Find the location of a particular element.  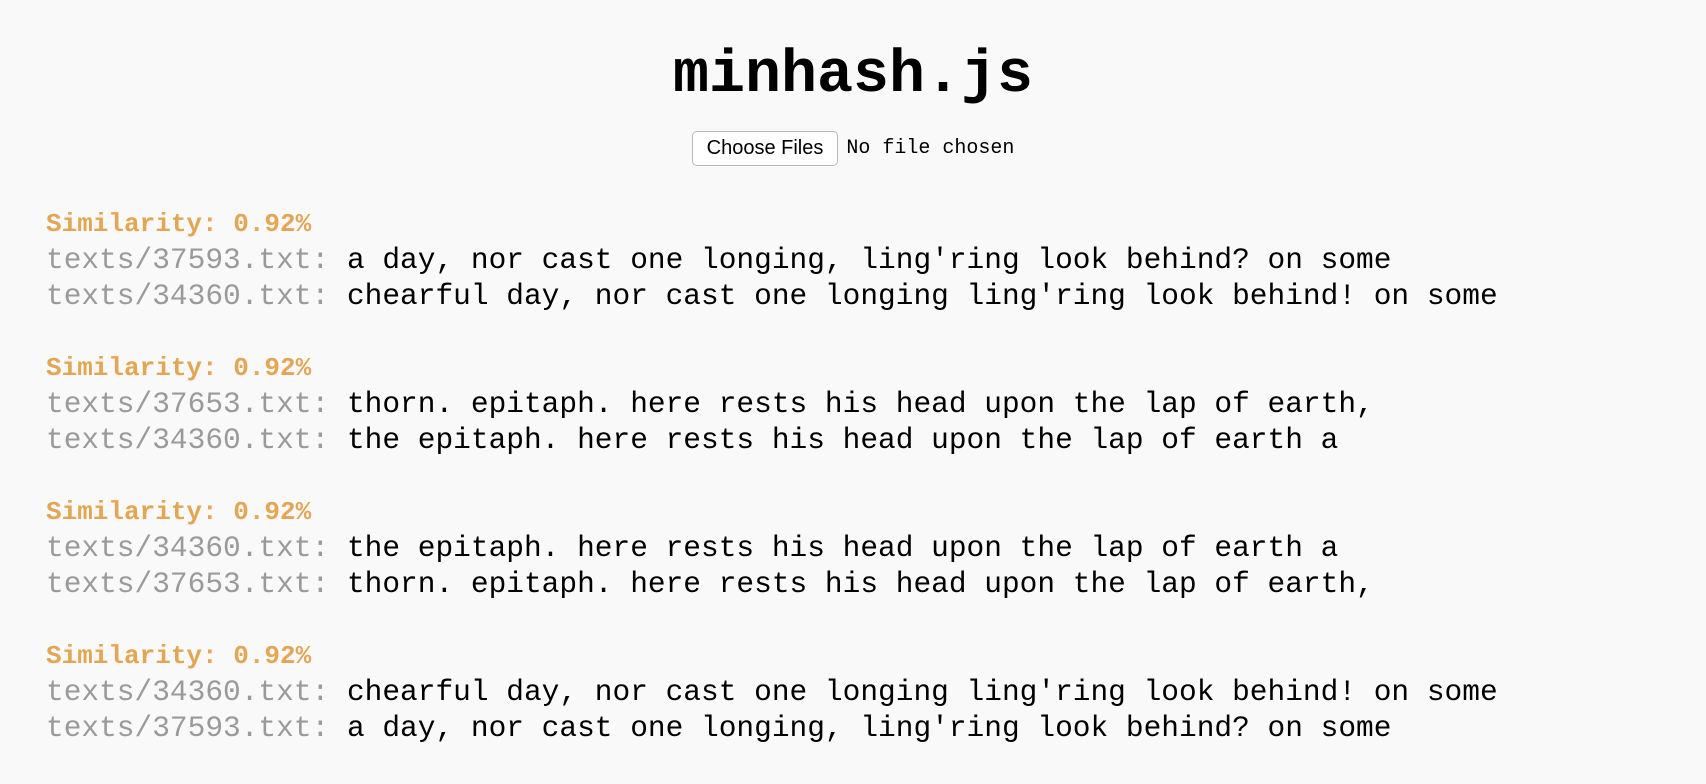

file-status-text: No file chosen is located at coordinates (930, 148).